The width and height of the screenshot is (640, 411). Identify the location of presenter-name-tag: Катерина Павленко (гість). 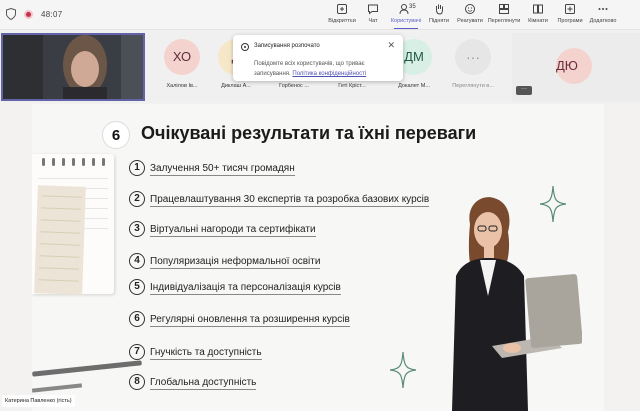
(38, 401).